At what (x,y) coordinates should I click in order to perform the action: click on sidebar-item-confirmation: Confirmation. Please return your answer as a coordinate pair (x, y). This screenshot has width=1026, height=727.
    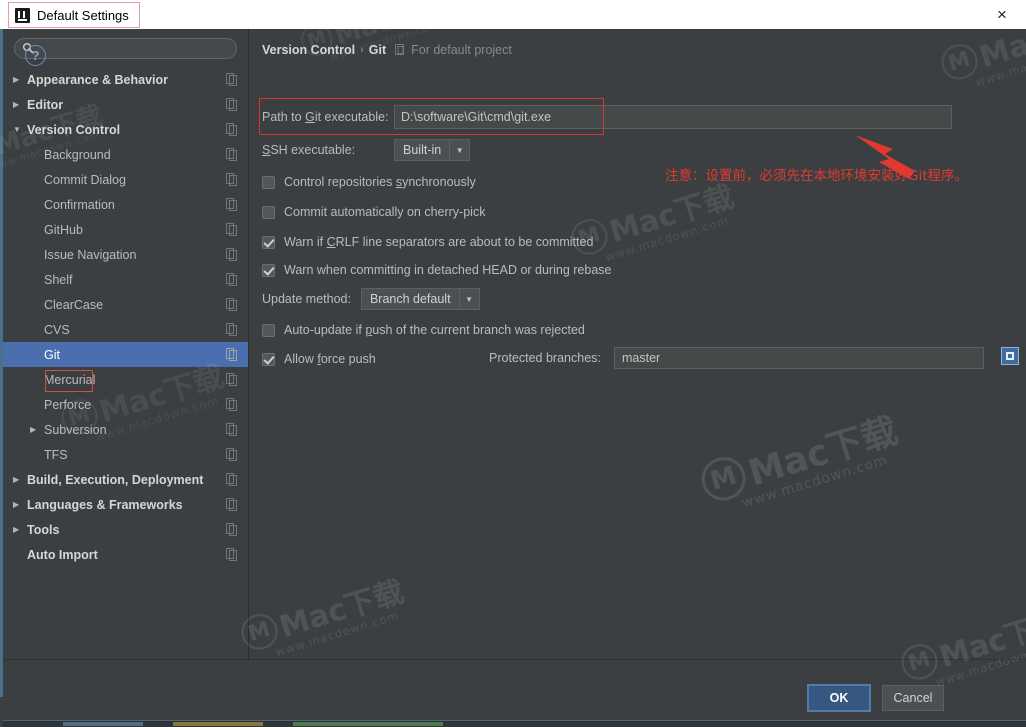
    Looking at the image, I should click on (125, 204).